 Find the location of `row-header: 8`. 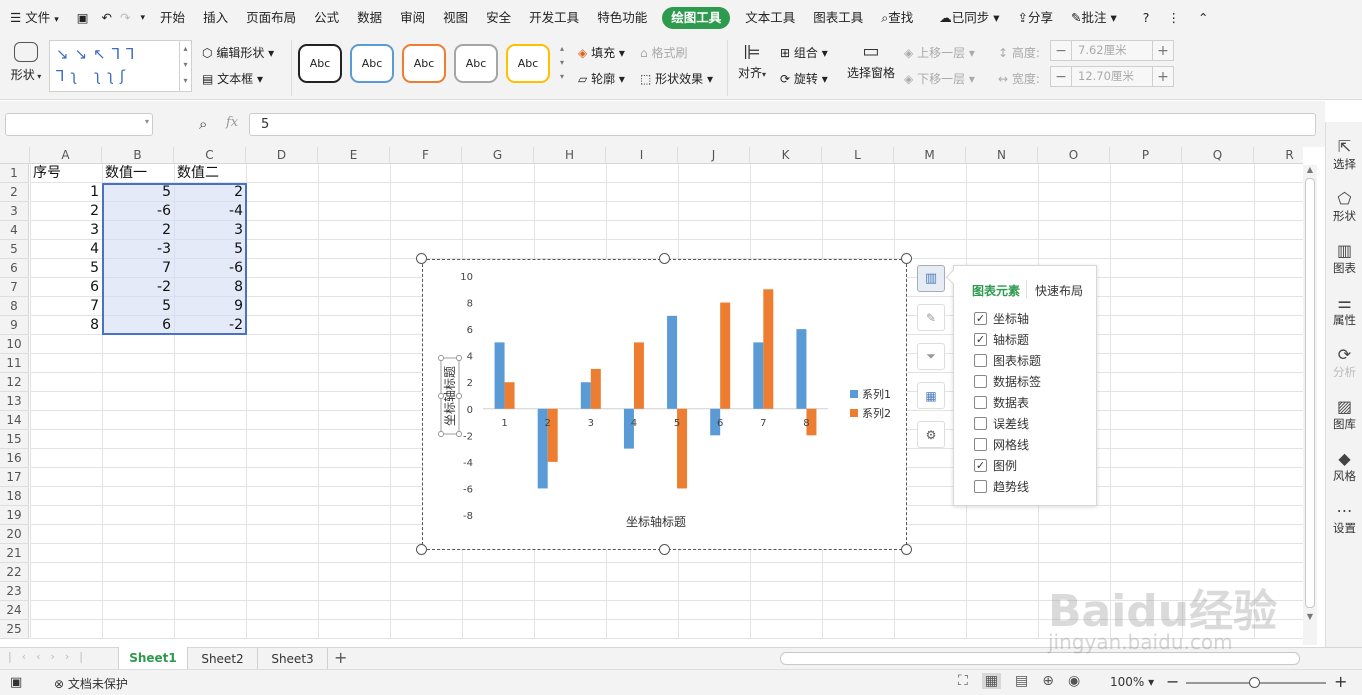

row-header: 8 is located at coordinates (14, 306).